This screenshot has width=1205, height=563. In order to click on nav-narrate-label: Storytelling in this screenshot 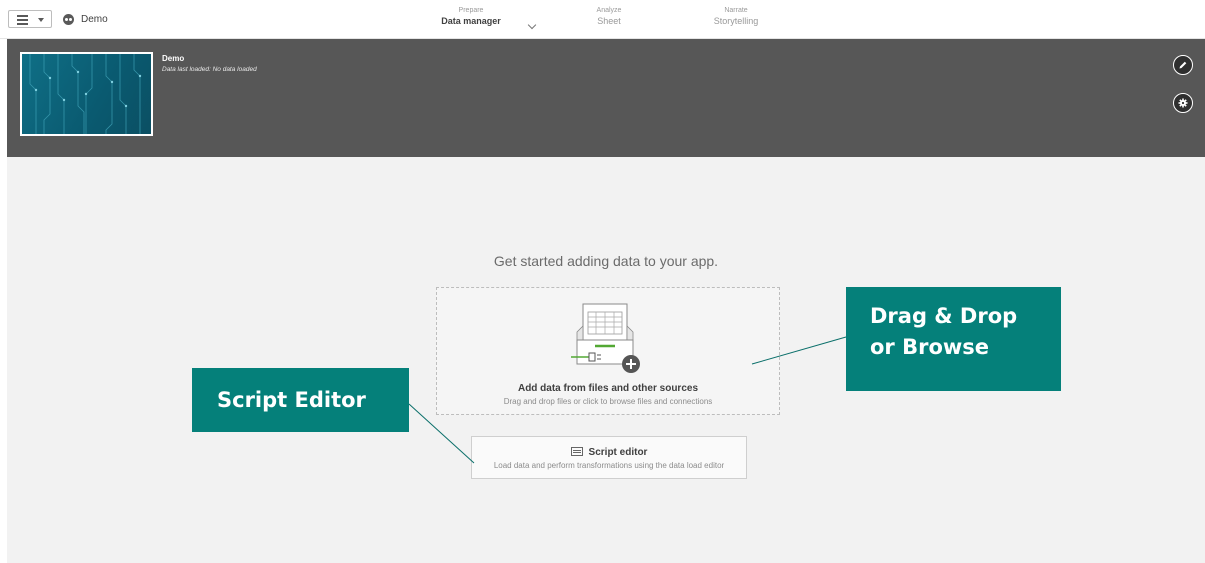, I will do `click(736, 21)`.